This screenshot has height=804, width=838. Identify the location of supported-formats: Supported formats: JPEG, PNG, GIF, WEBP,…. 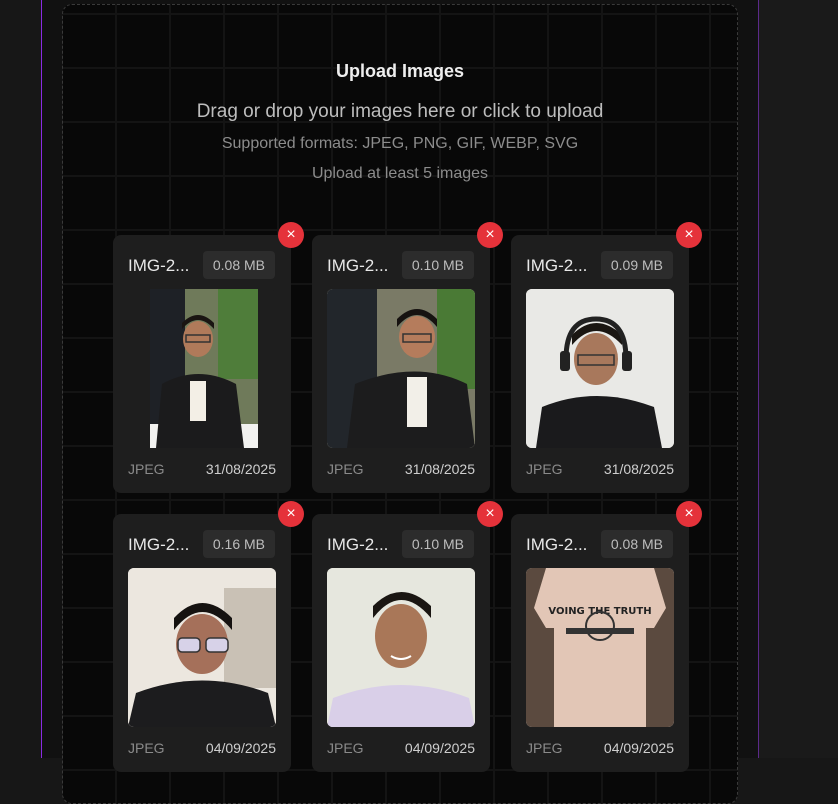
(400, 143).